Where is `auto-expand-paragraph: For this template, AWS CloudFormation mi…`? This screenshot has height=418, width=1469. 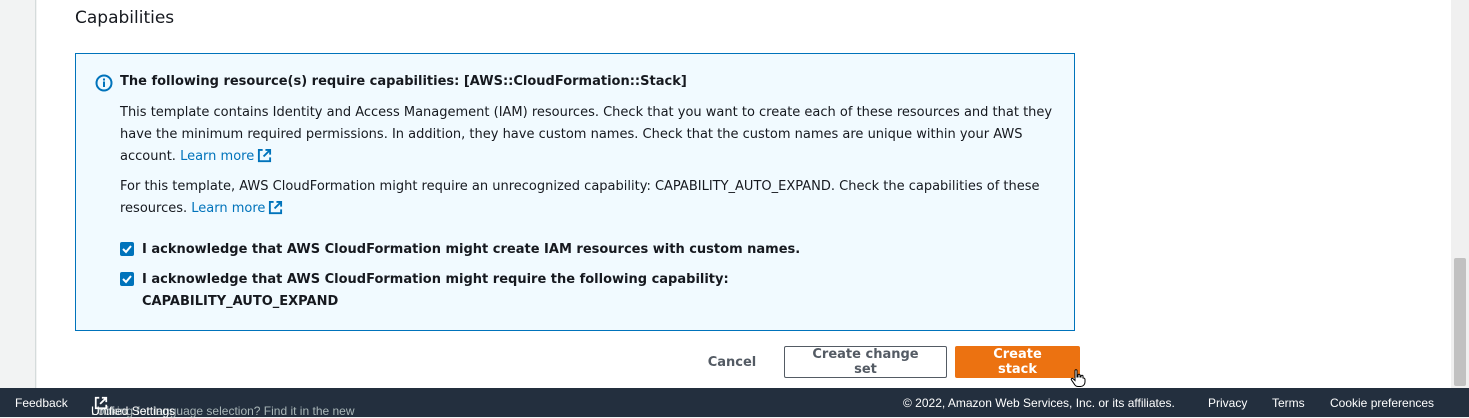 auto-expand-paragraph: For this template, AWS CloudFormation mi… is located at coordinates (590, 198).